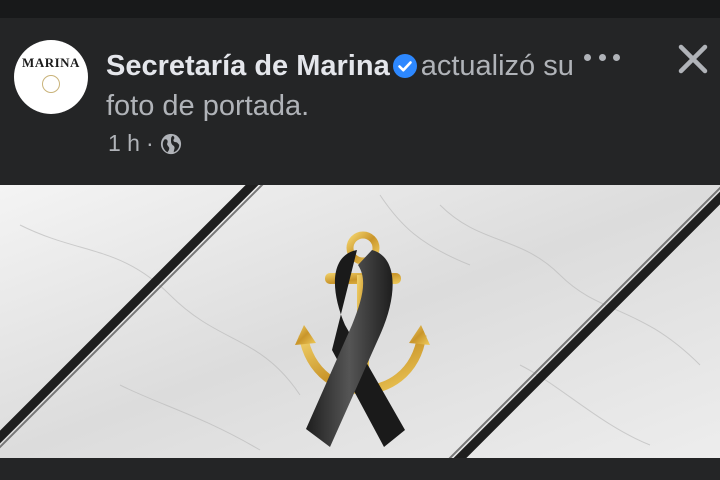  I want to click on post-meta: 1 h ·, so click(145, 143).